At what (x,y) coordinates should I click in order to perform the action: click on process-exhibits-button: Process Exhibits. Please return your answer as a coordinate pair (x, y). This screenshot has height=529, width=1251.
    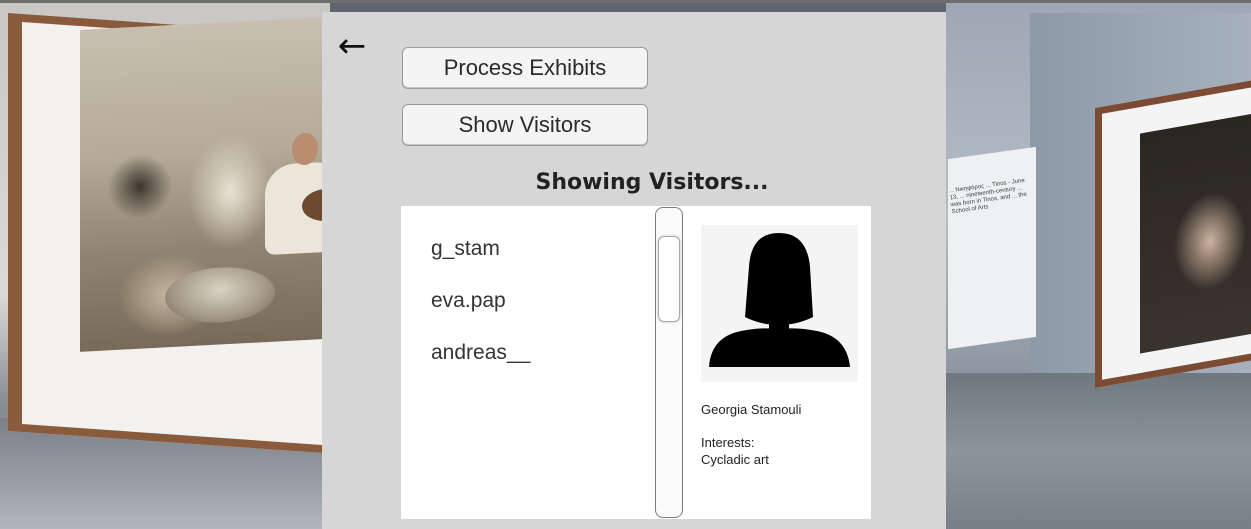
    Looking at the image, I should click on (525, 68).